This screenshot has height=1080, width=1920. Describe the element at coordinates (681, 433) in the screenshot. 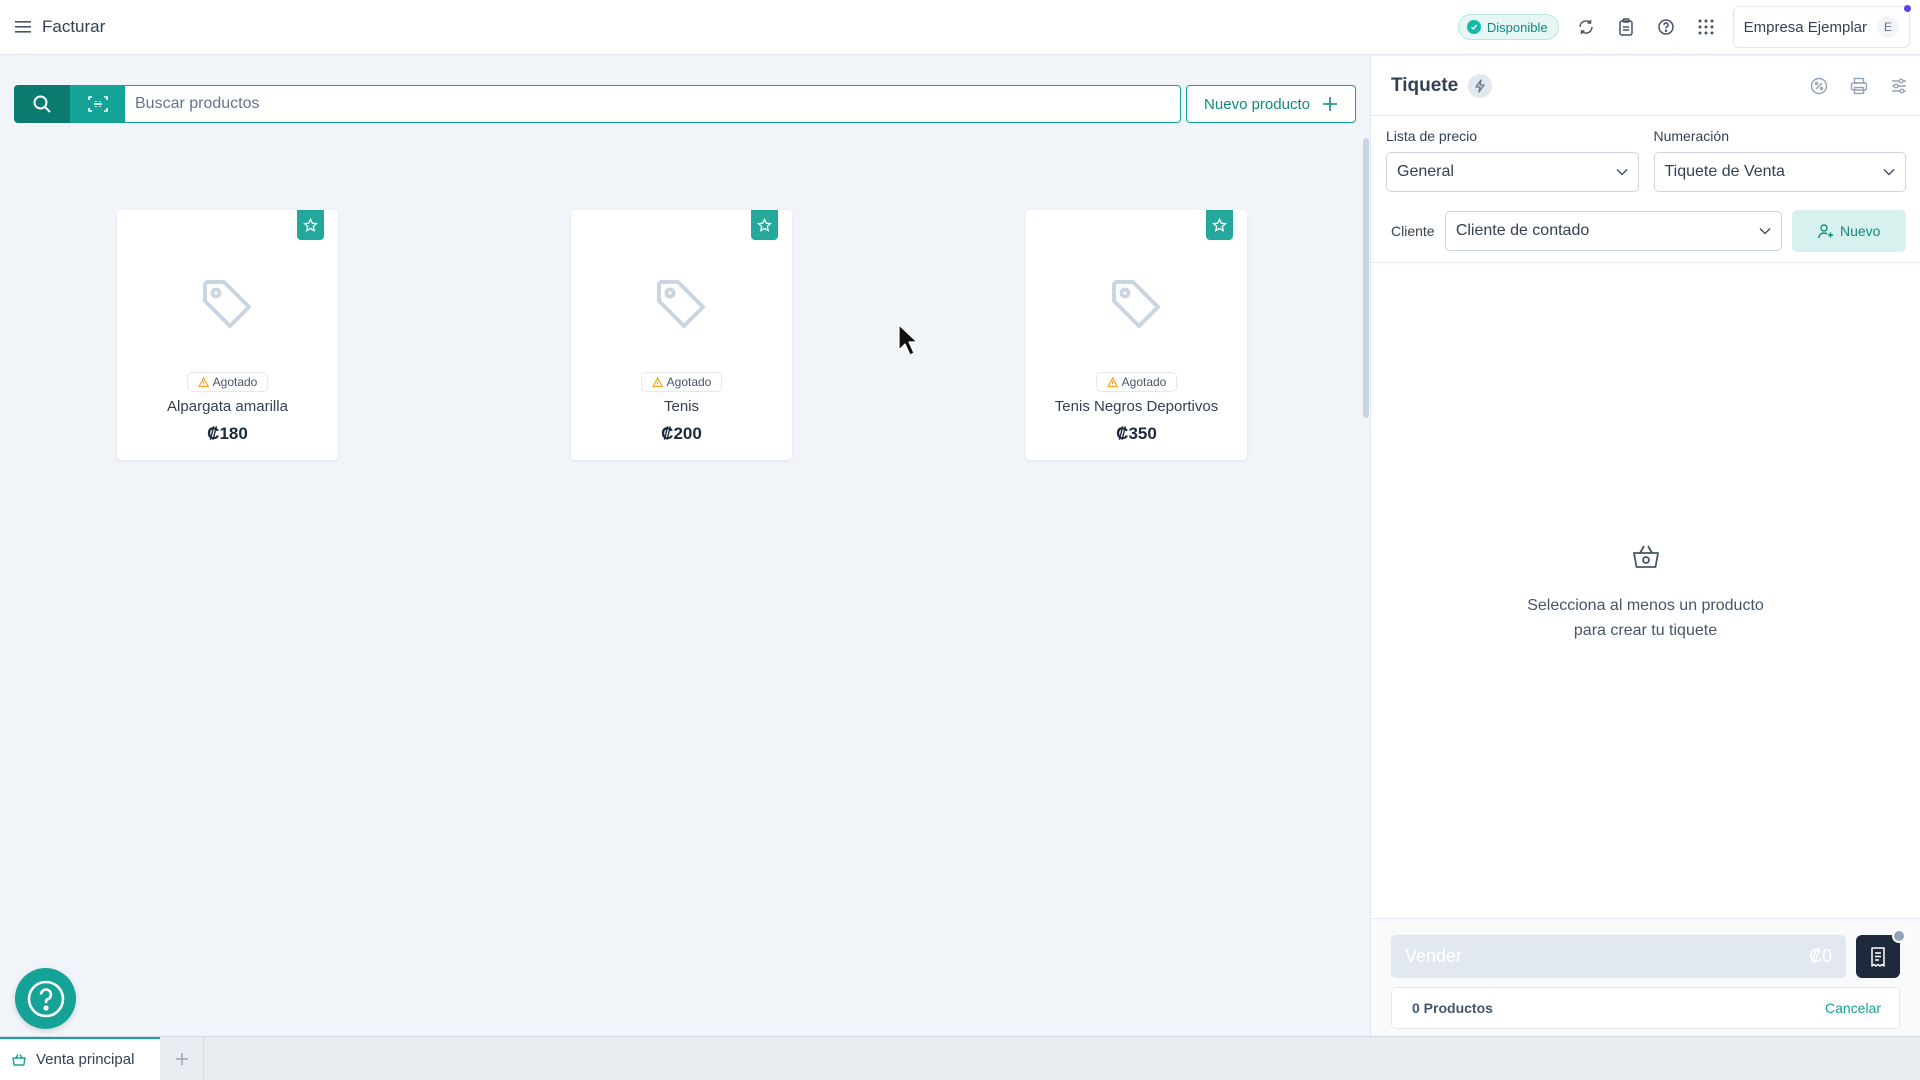

I see `product-price: ₡200` at that location.